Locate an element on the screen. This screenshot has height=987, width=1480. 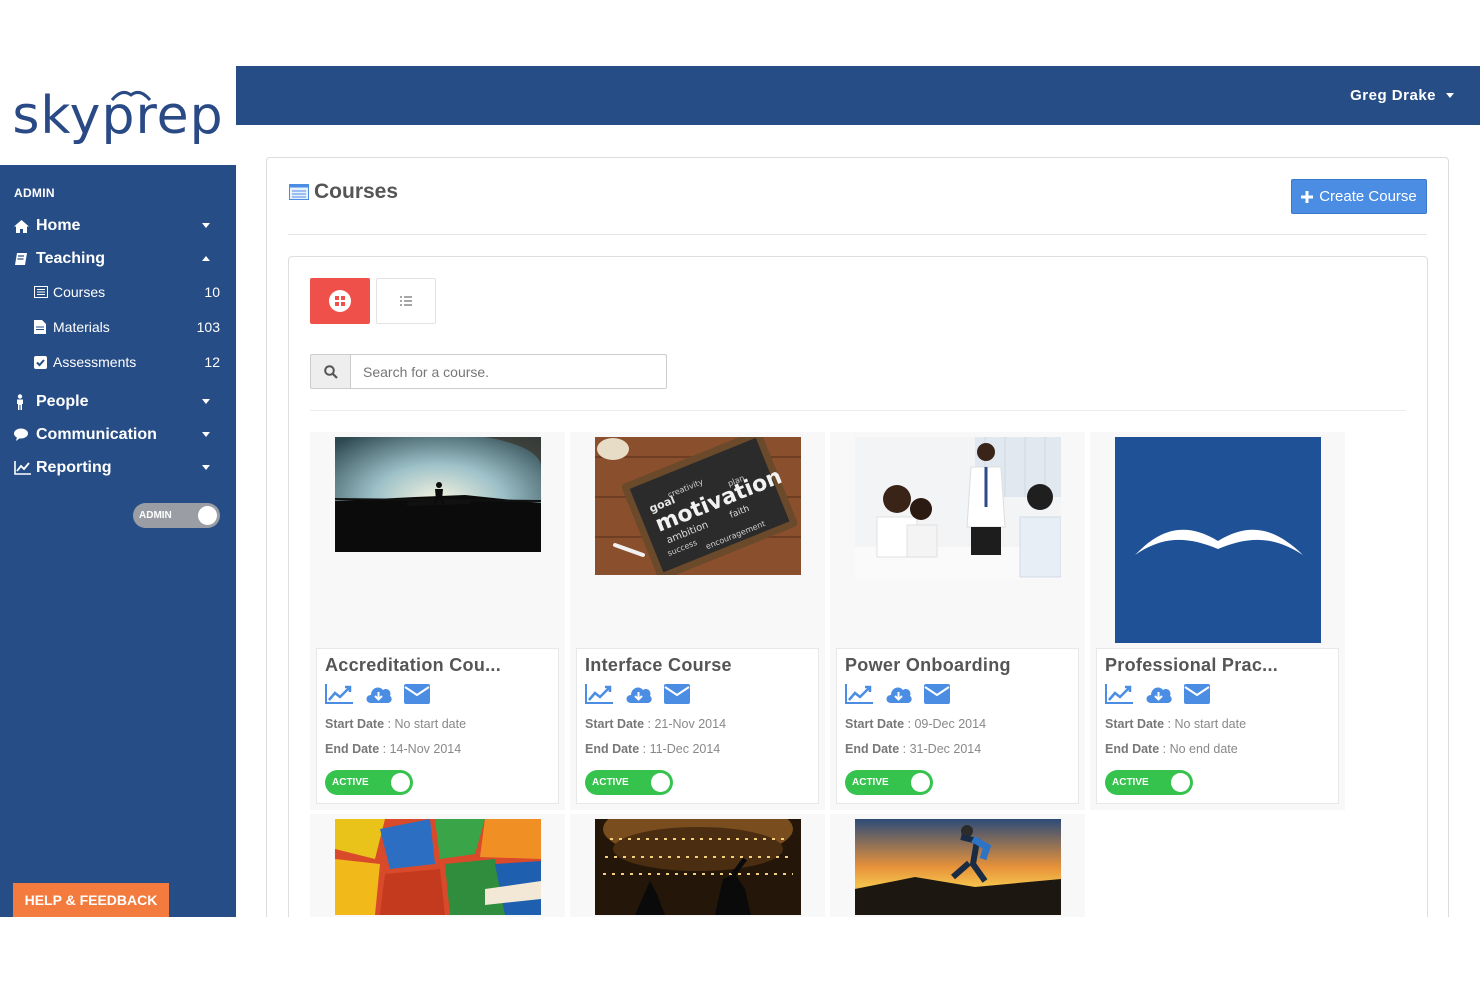
chat-icon is located at coordinates (23, 435).